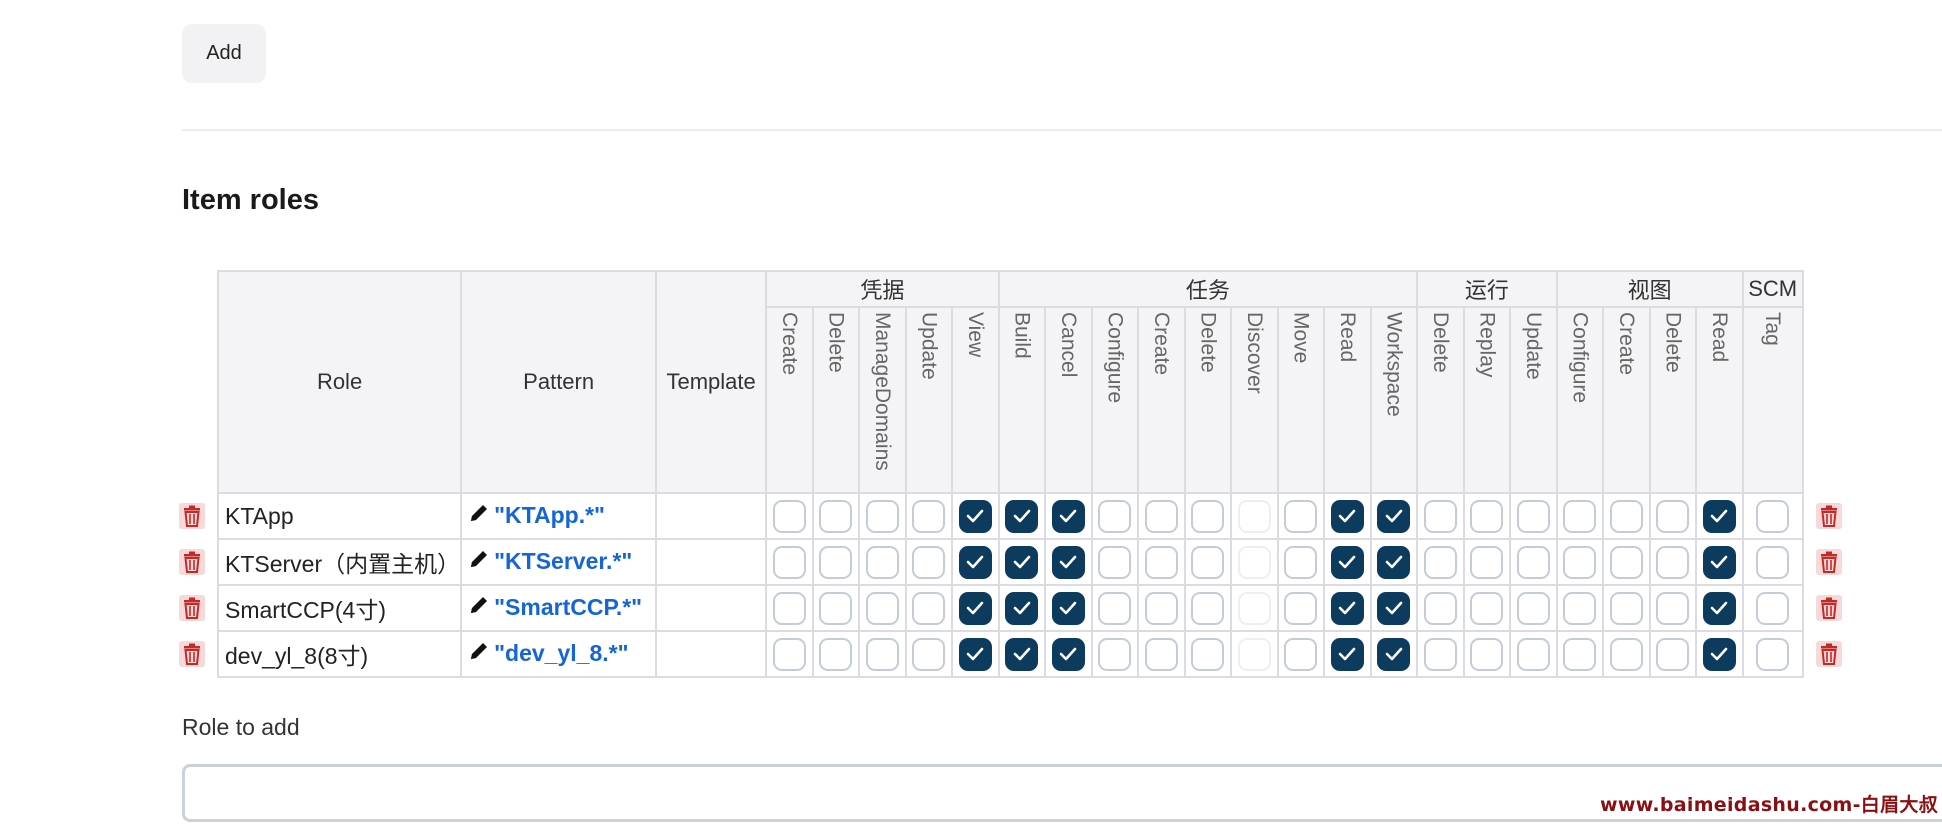  What do you see at coordinates (561, 653) in the screenshot?
I see `pattern-link: "dev_yl_8.*"` at bounding box center [561, 653].